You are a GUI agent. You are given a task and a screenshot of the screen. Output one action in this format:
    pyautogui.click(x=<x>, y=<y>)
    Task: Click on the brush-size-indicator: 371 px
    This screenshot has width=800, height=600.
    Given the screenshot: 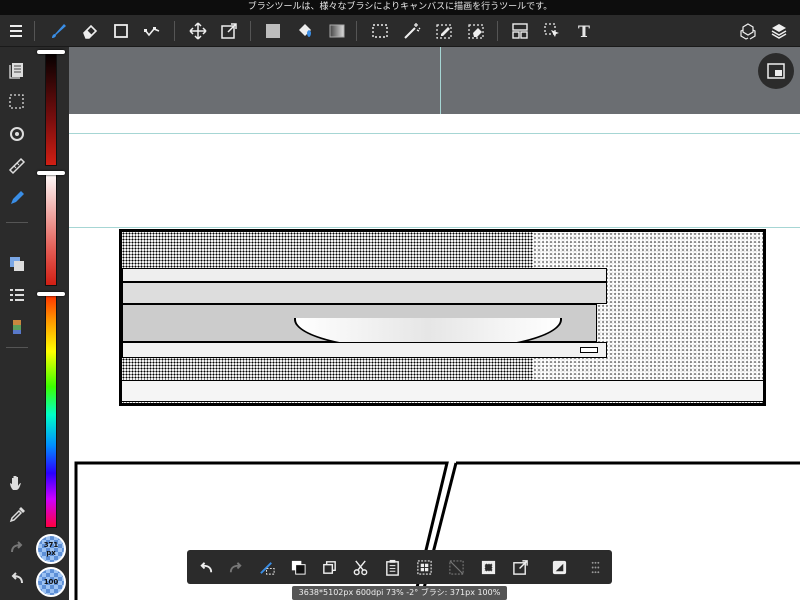 What is the action you would take?
    pyautogui.click(x=51, y=549)
    